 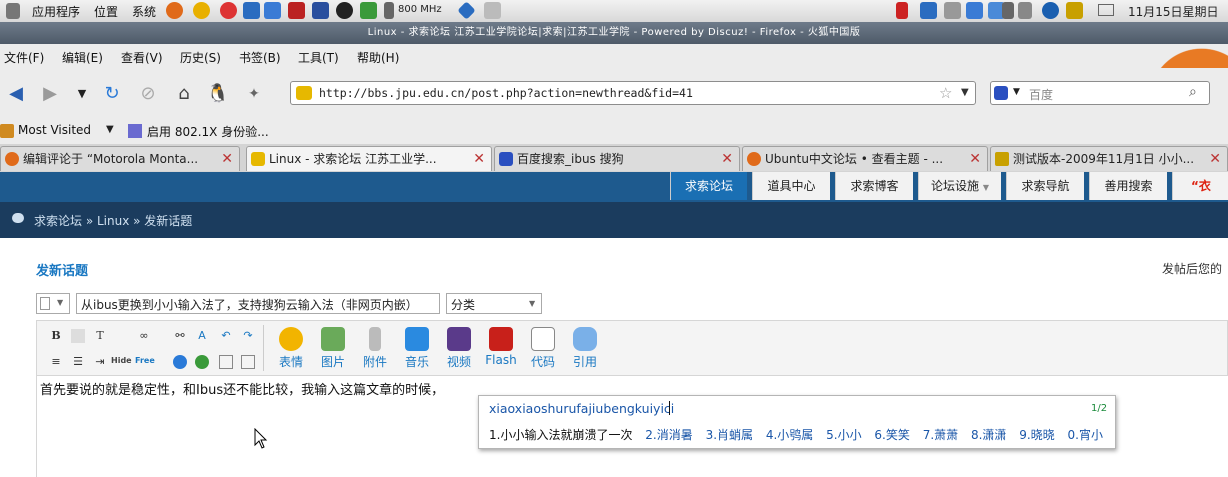 I want to click on menu-view: 查看(V), so click(x=142, y=57).